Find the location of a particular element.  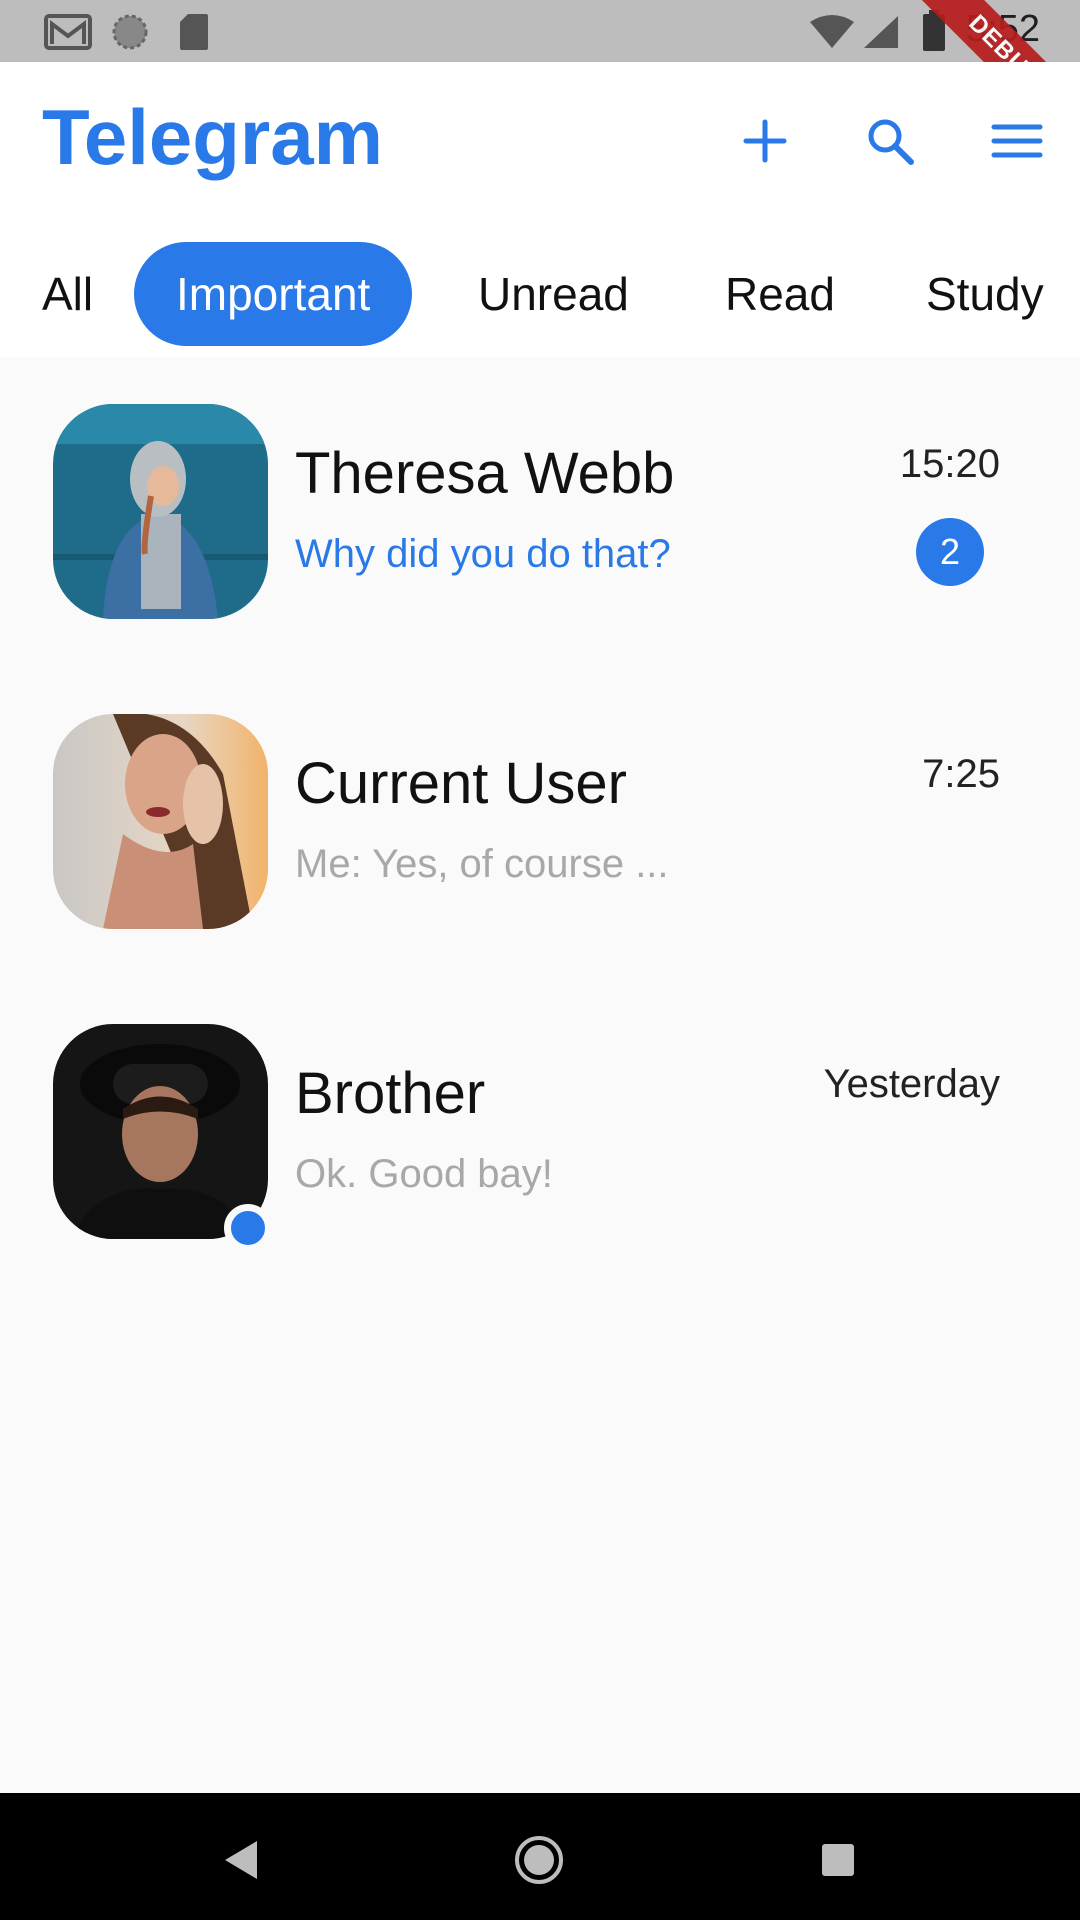

recents-icon is located at coordinates (838, 1860).